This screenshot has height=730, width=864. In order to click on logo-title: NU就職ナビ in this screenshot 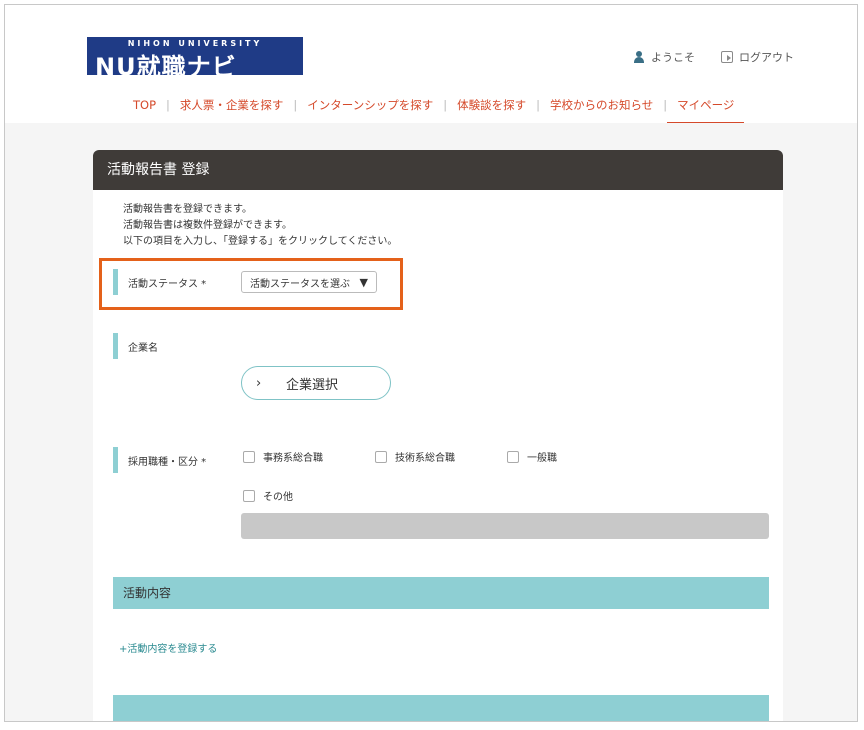, I will do `click(166, 67)`.